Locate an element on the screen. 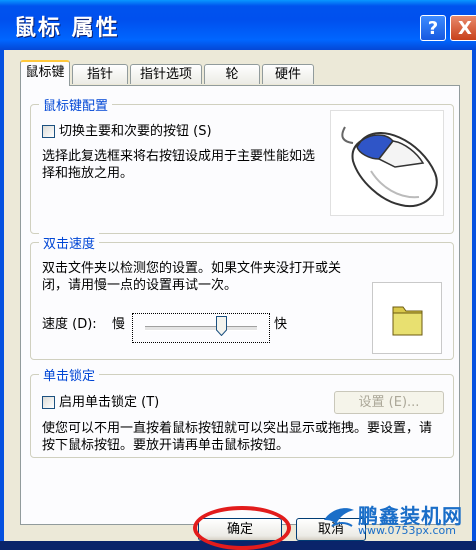  tab-hardware: 硬件 is located at coordinates (288, 74).